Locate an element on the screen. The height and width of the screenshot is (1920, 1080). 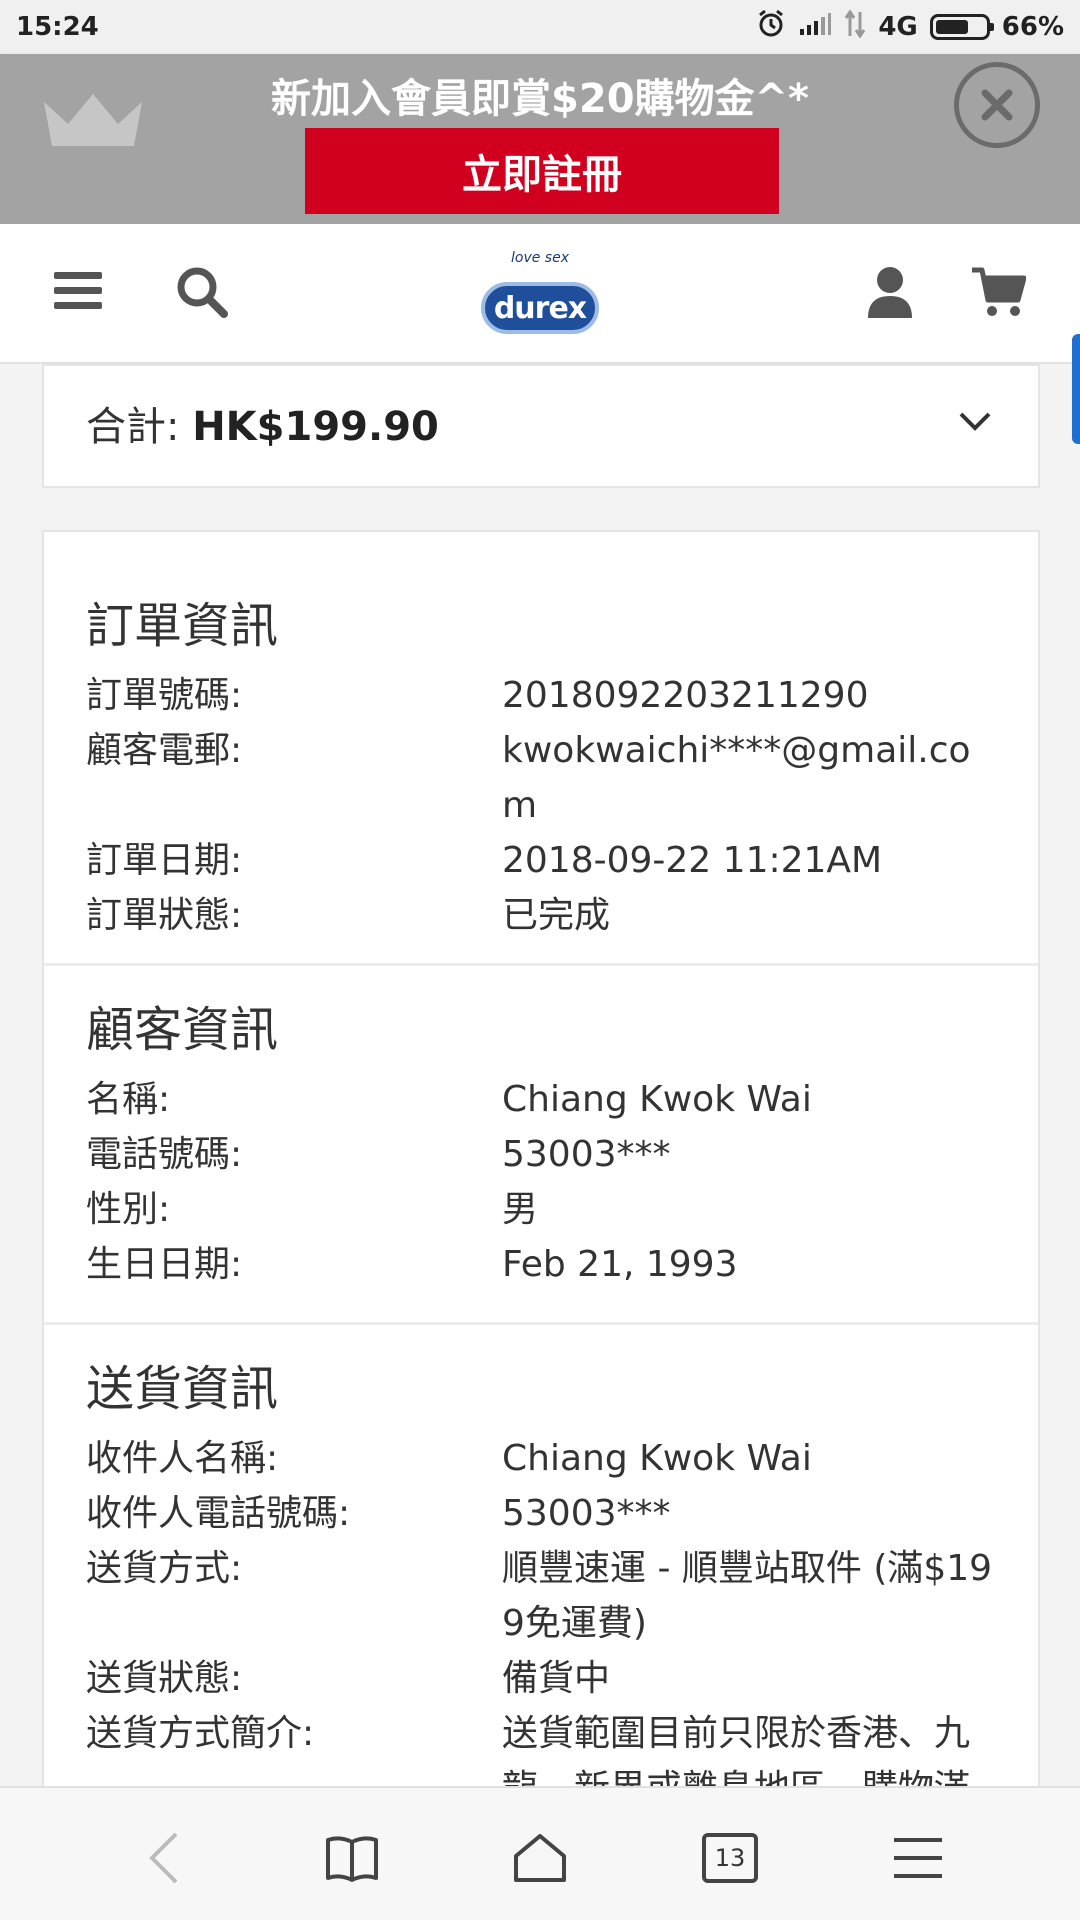
info-row: 生日日期: Feb 21, 1993 is located at coordinates (541, 1264).